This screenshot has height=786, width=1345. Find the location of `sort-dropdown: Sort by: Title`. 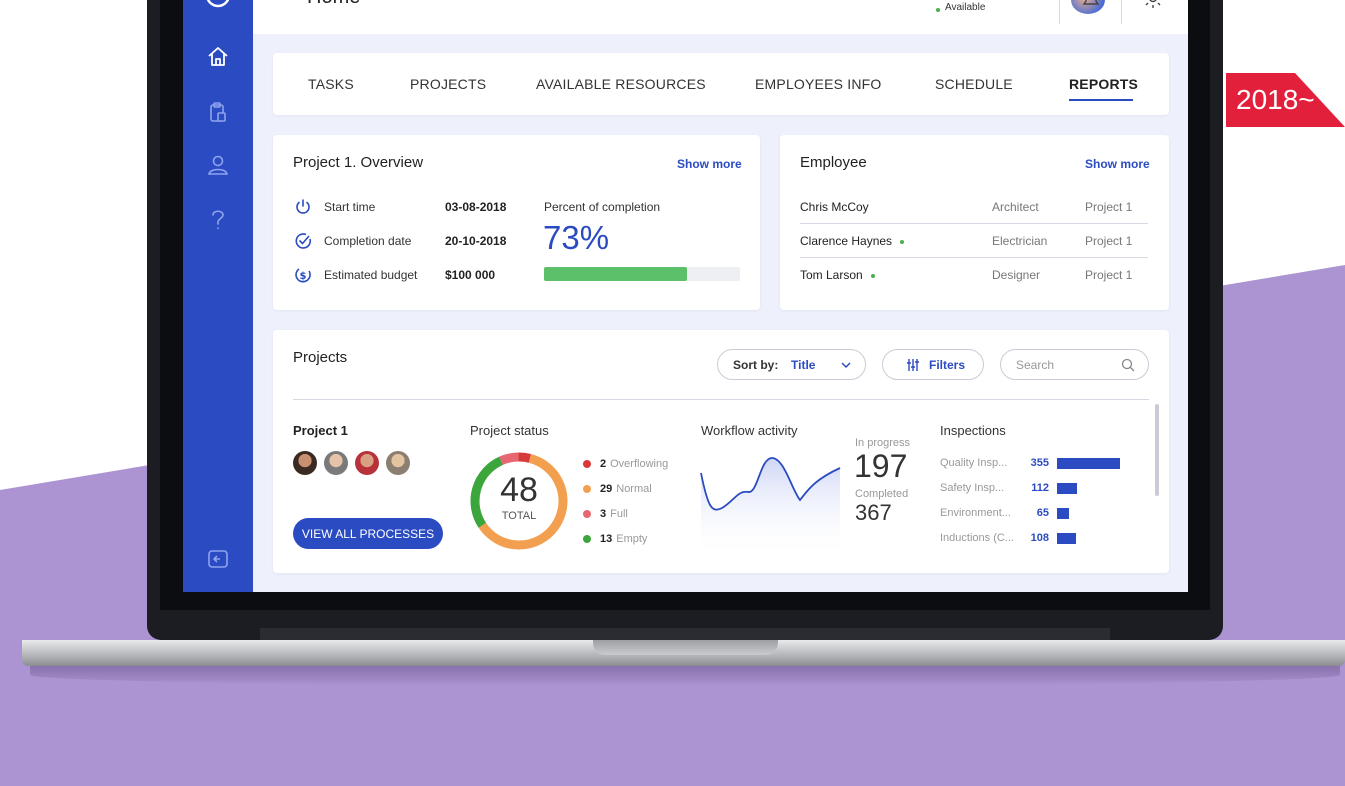

sort-dropdown: Sort by: Title is located at coordinates (791, 364).